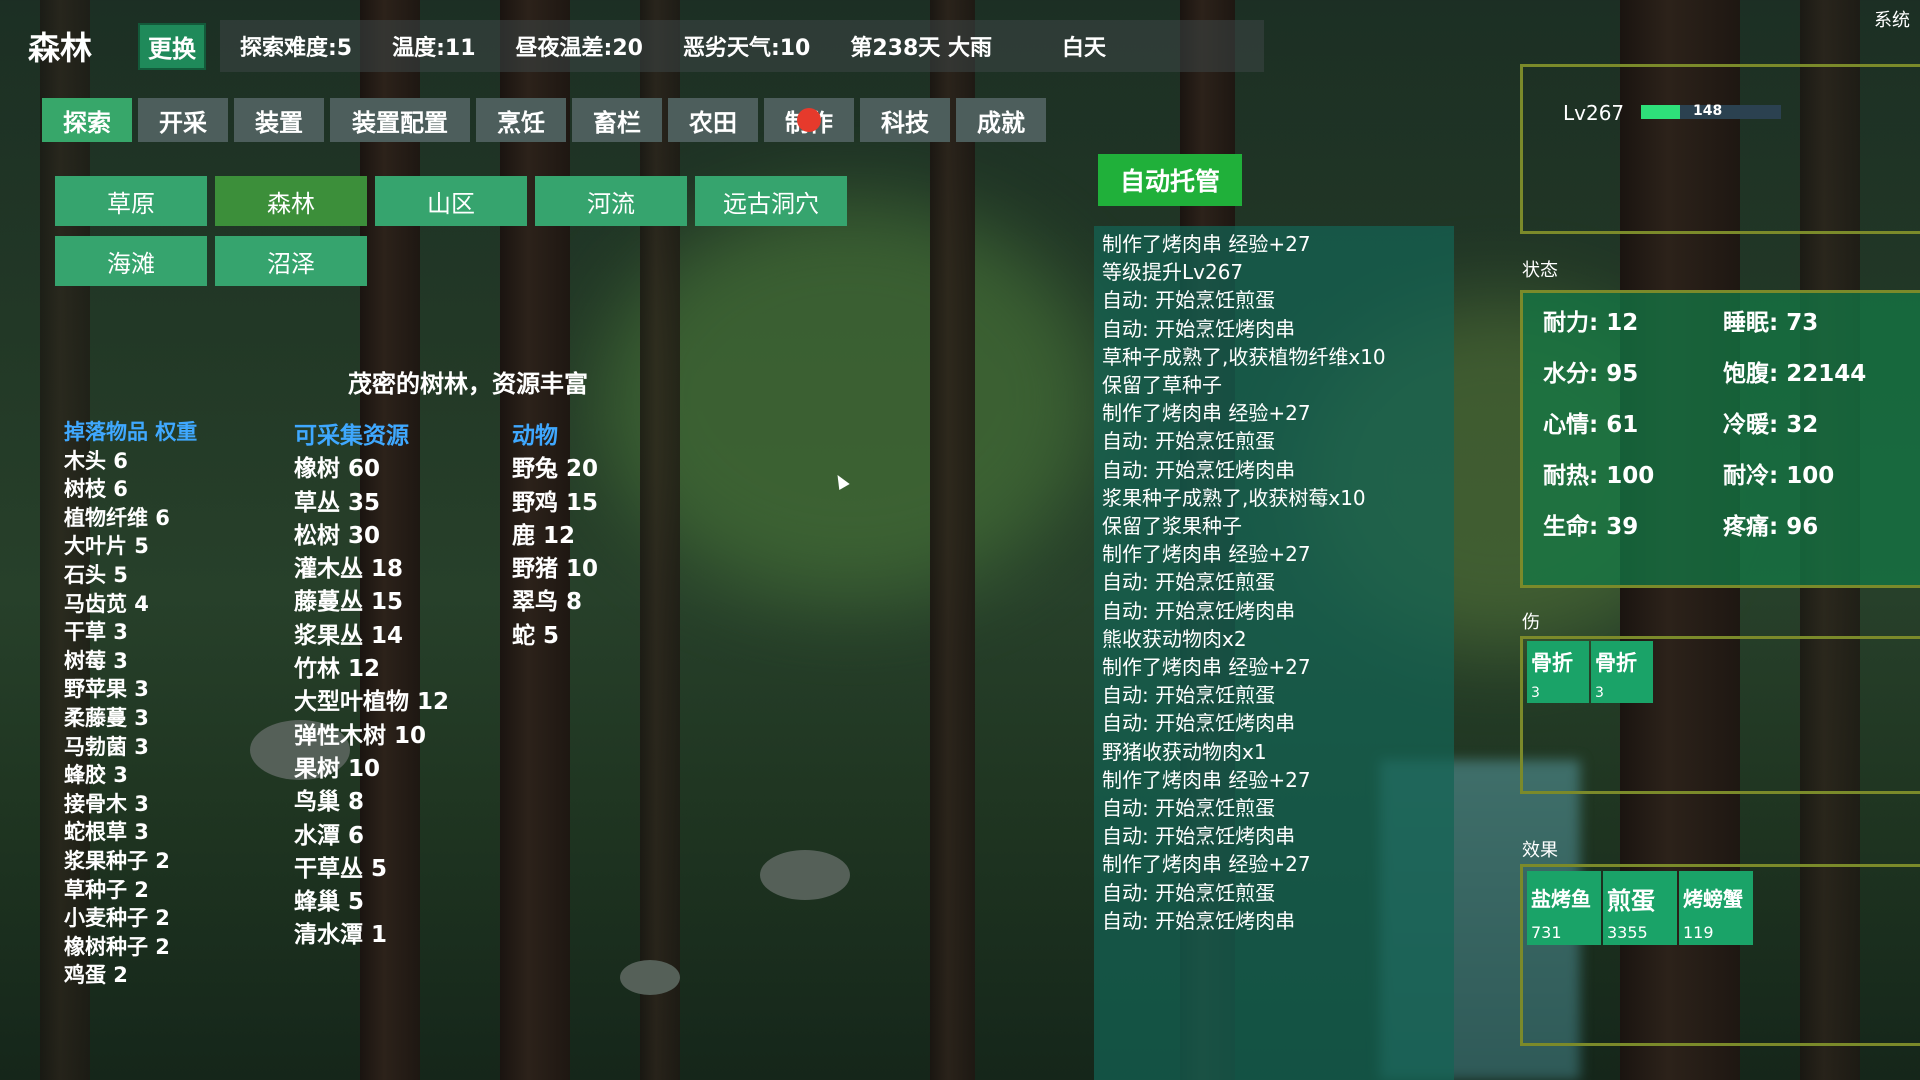 This screenshot has height=1080, width=1920. I want to click on tab-devices: 装置, so click(279, 120).